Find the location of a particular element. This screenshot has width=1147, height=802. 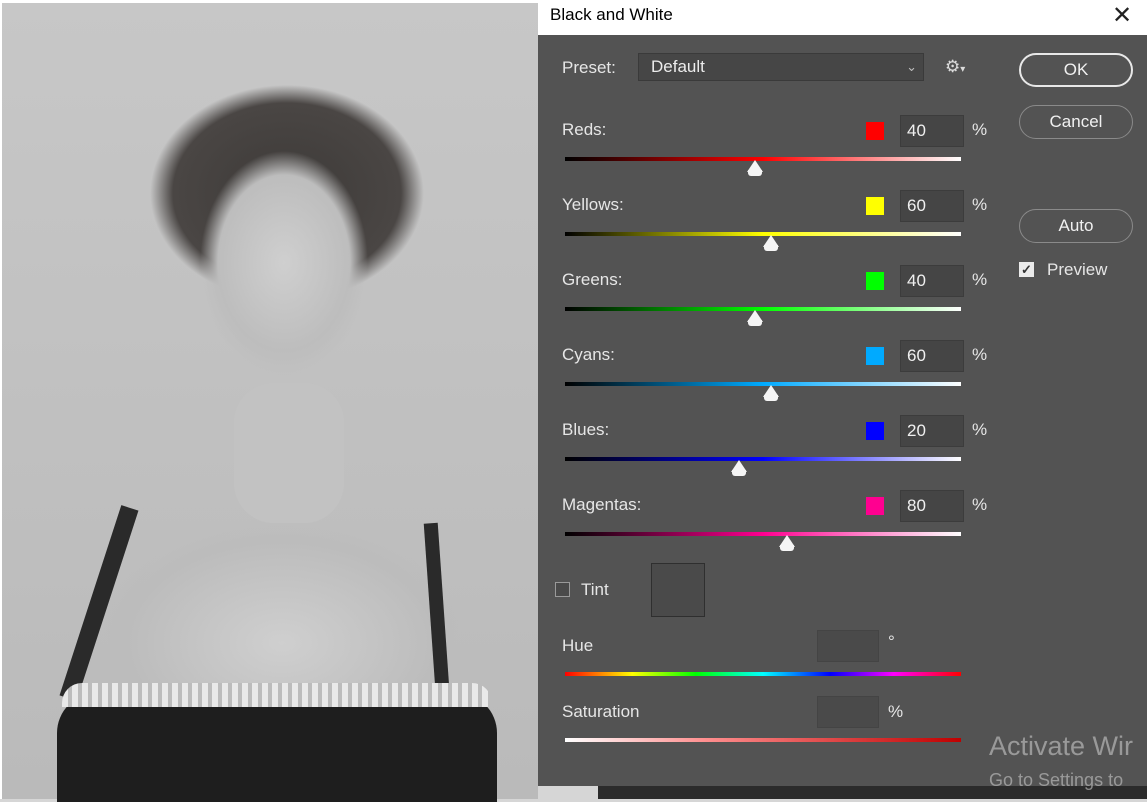

preset-label: Preset: is located at coordinates (589, 67).